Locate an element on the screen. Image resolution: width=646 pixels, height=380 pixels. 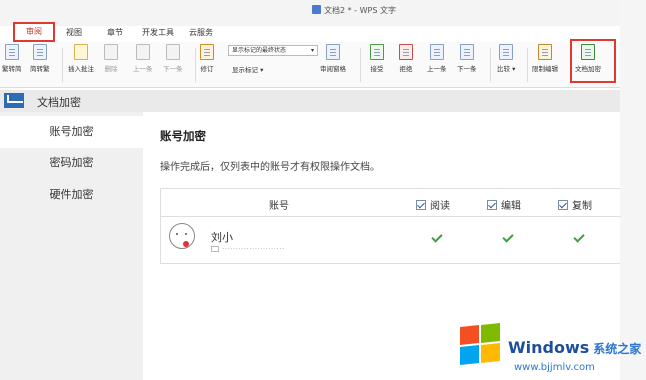
insert-comment-button: 插入批注 is located at coordinates (81, 58).